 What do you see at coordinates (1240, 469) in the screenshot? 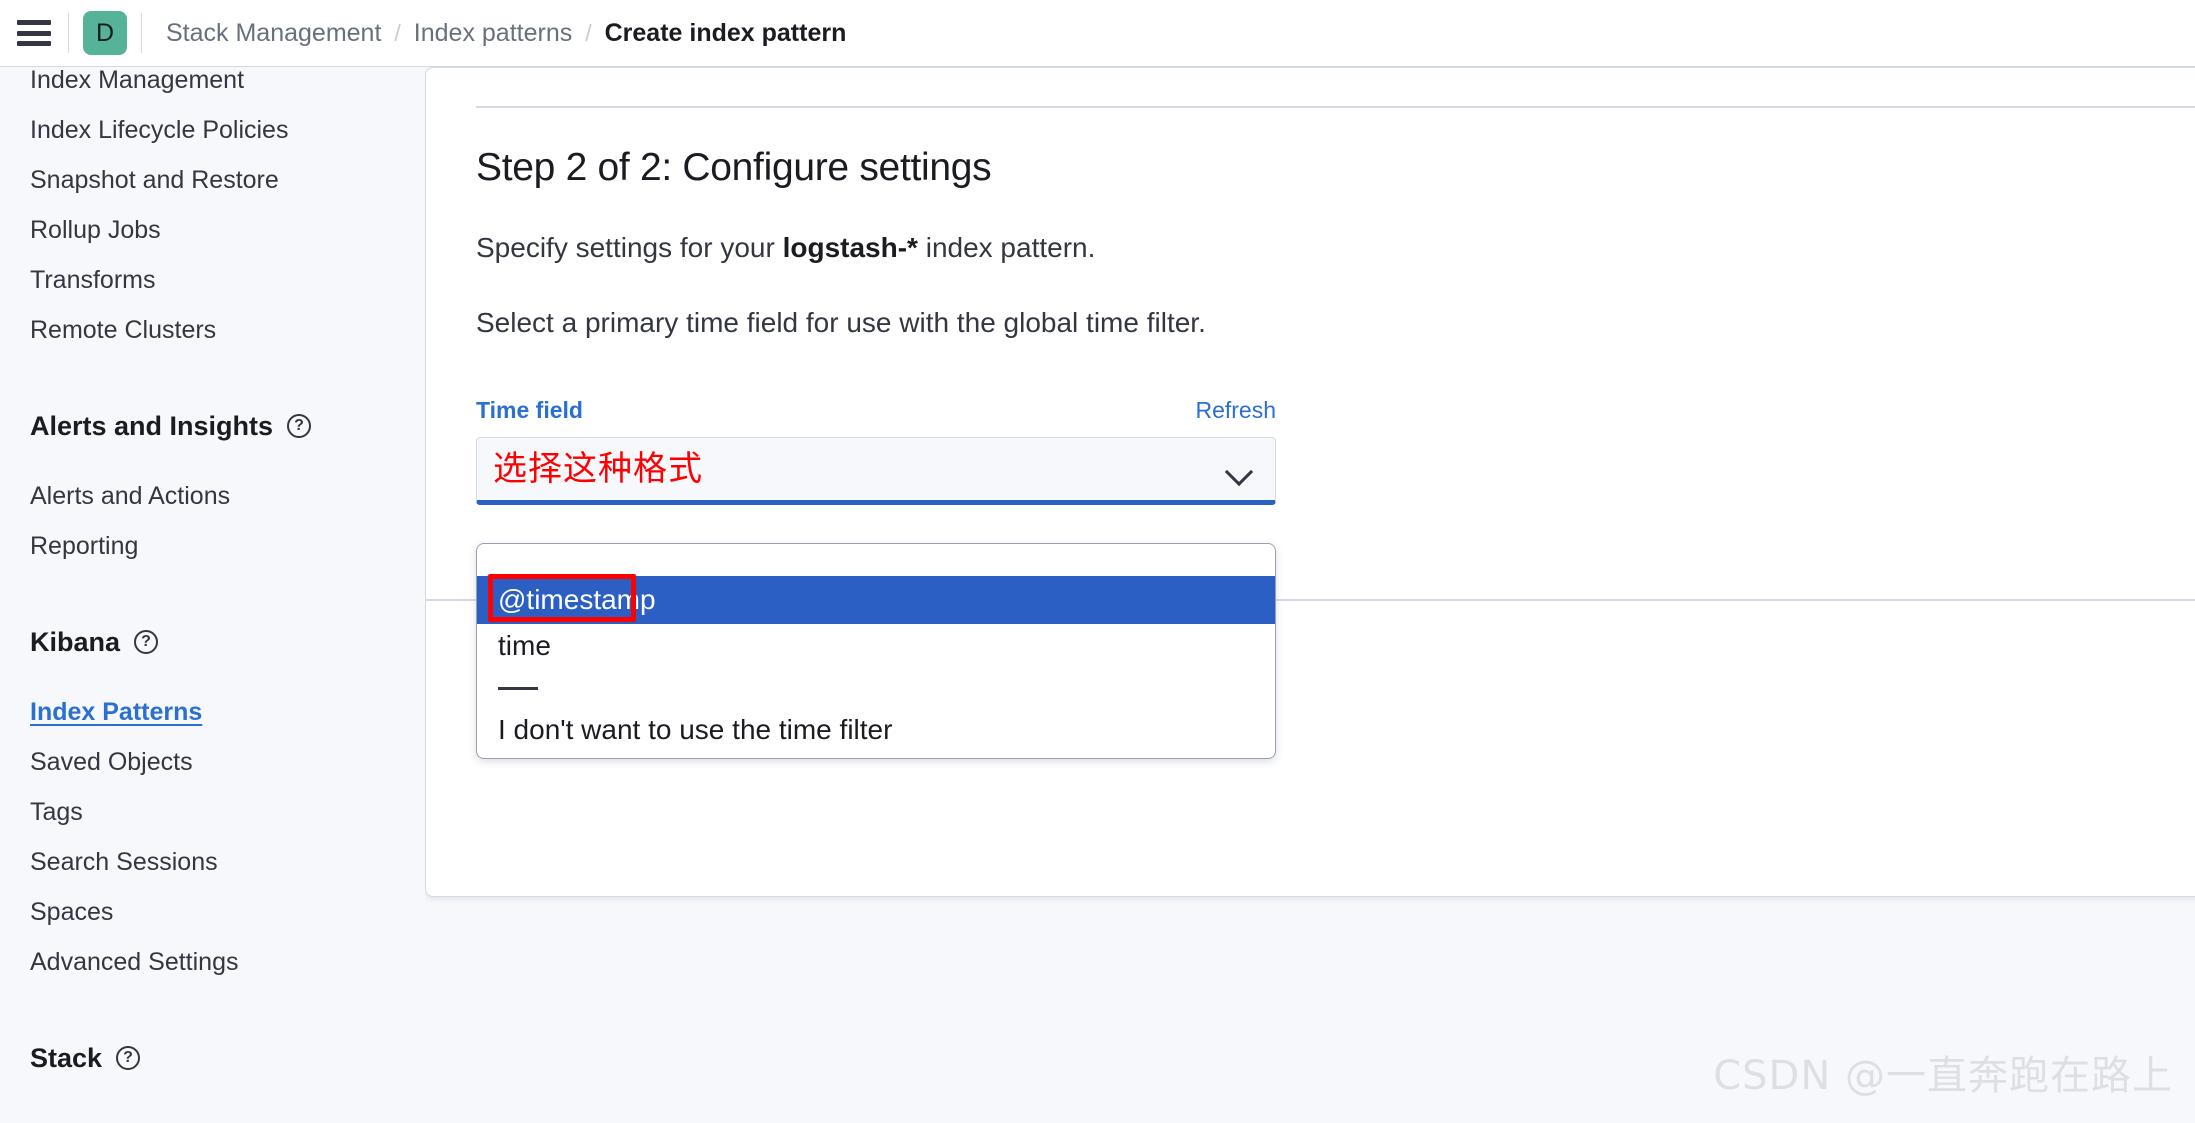
I see `chevron-down-icon` at bounding box center [1240, 469].